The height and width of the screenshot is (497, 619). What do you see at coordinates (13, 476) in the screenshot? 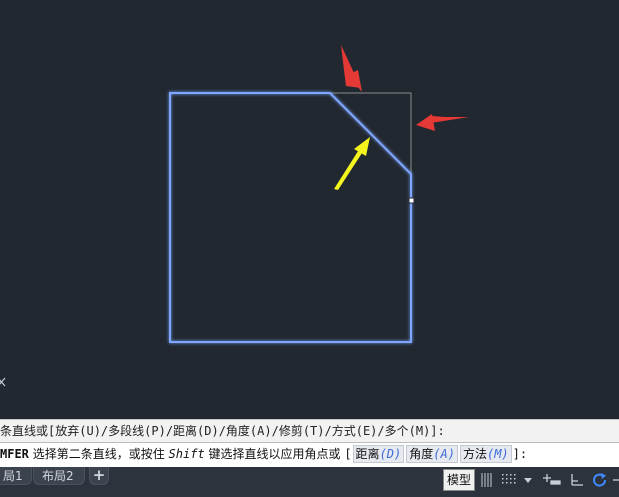
I see `tab-layout1-label: 局1` at bounding box center [13, 476].